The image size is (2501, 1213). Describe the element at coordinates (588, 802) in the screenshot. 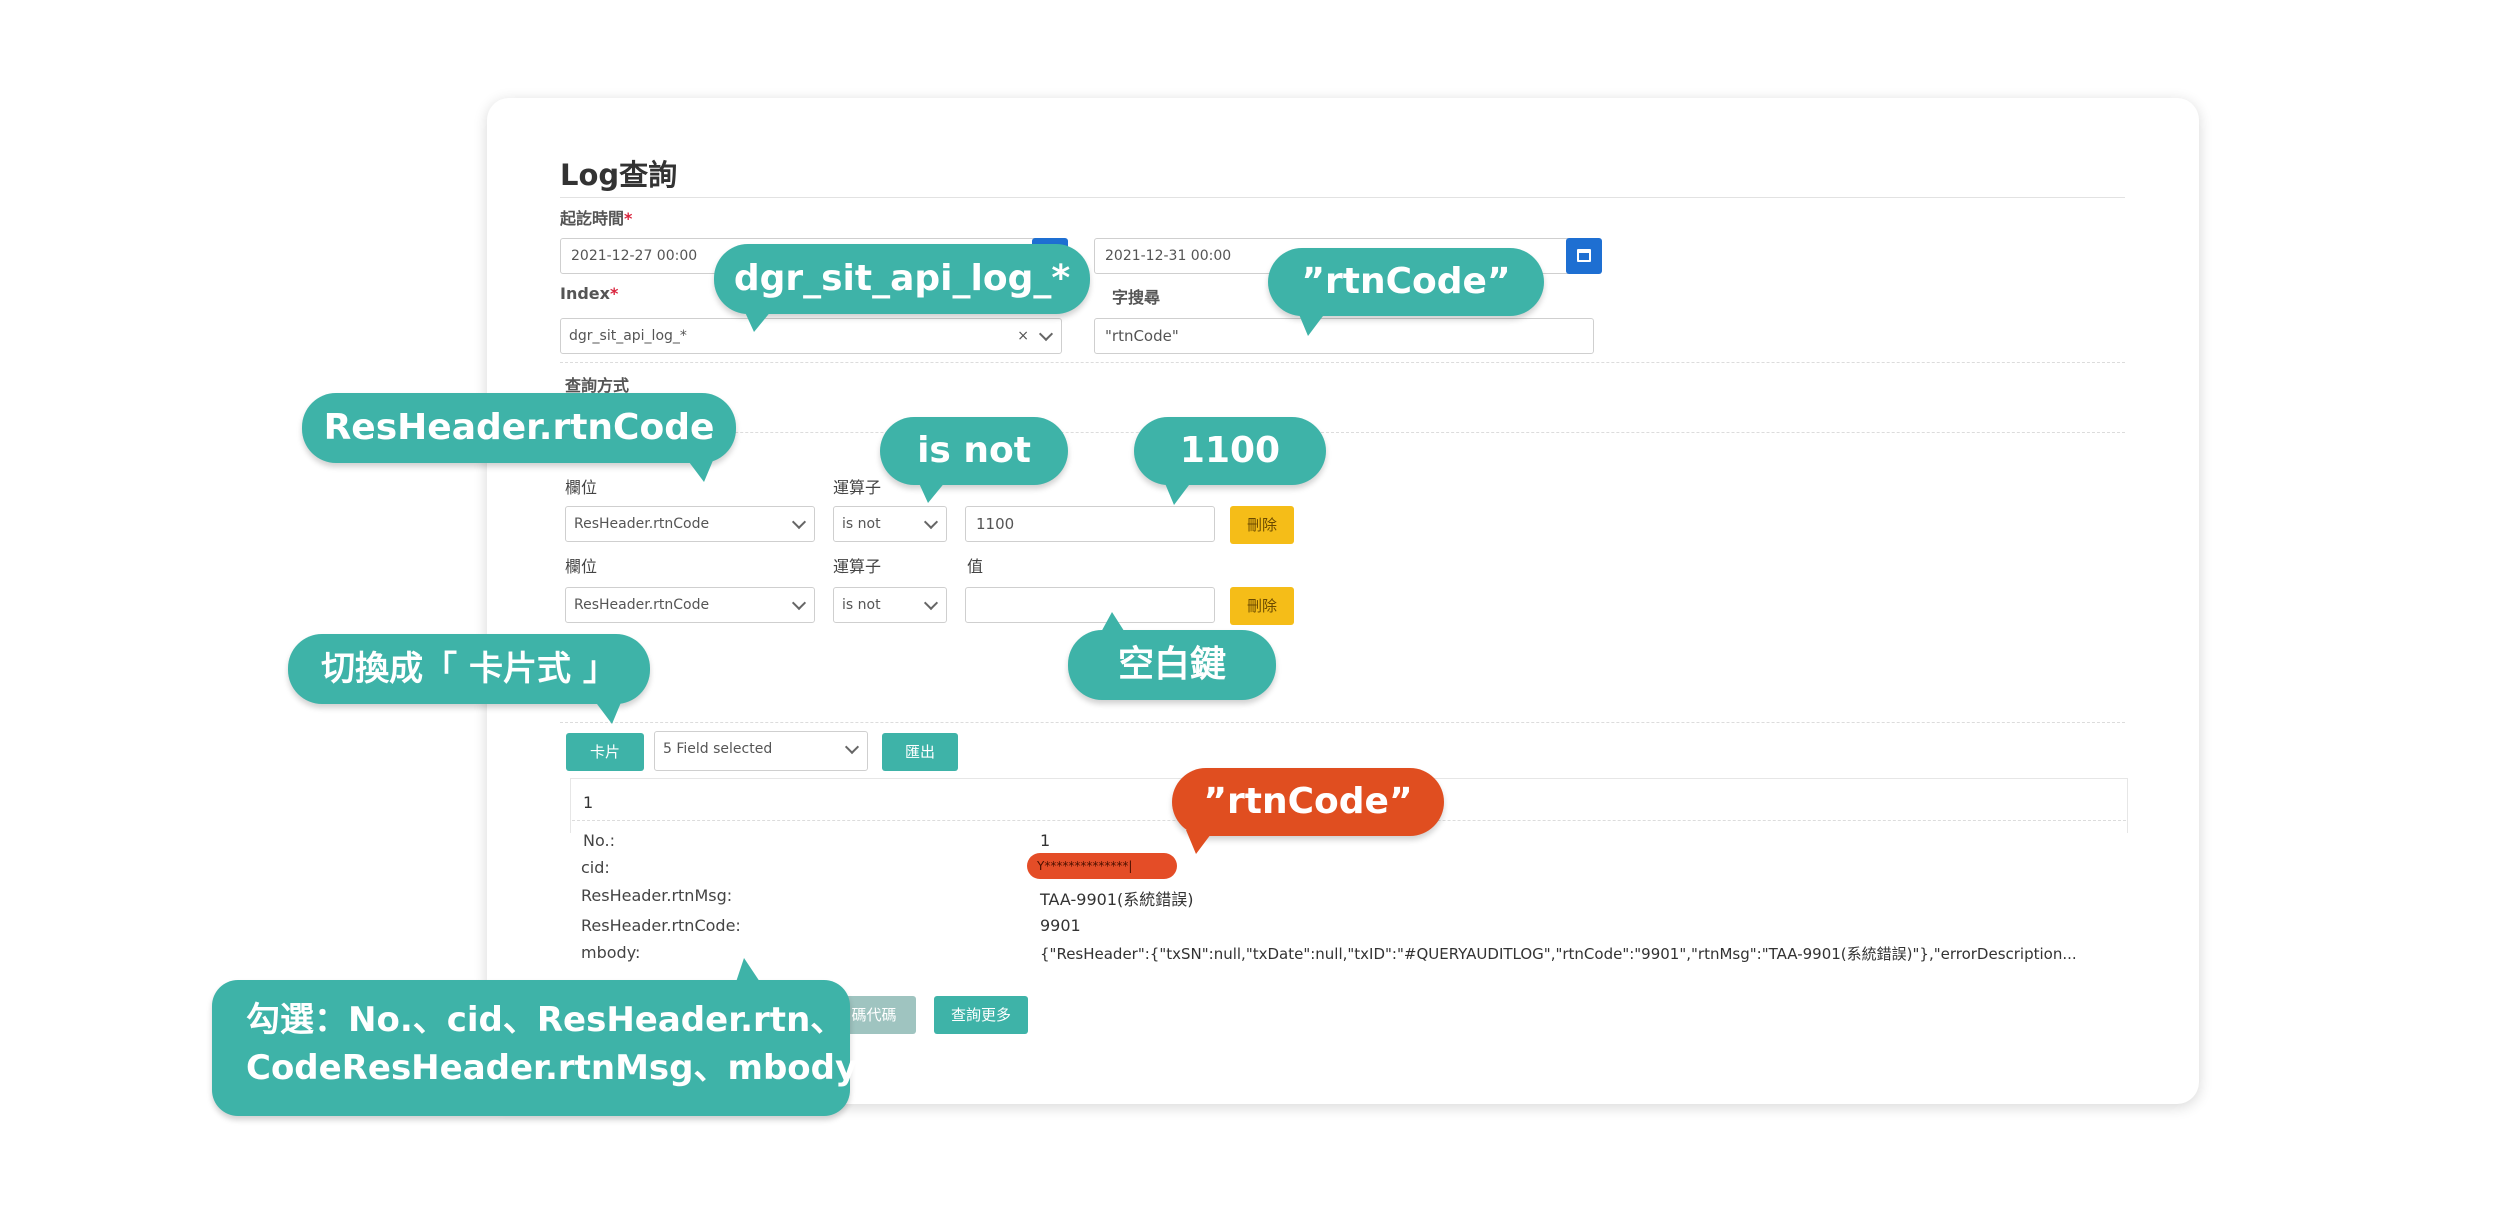

I see `result-index: 1` at that location.